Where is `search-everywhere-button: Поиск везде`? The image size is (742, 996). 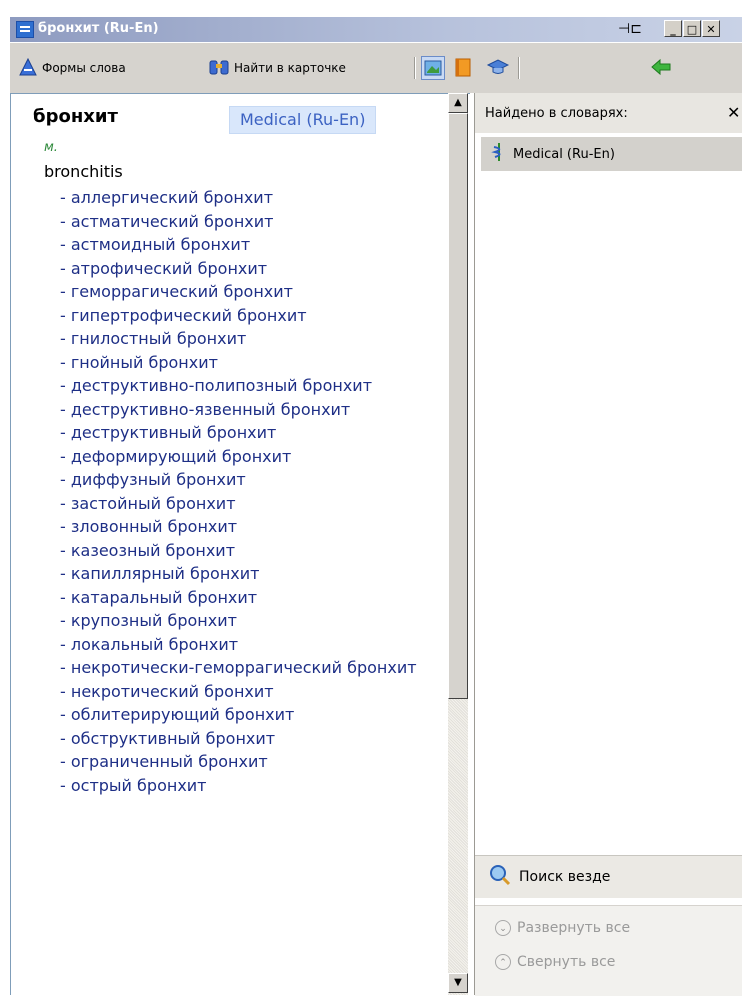
search-everywhere-button: Поиск везде is located at coordinates (608, 876).